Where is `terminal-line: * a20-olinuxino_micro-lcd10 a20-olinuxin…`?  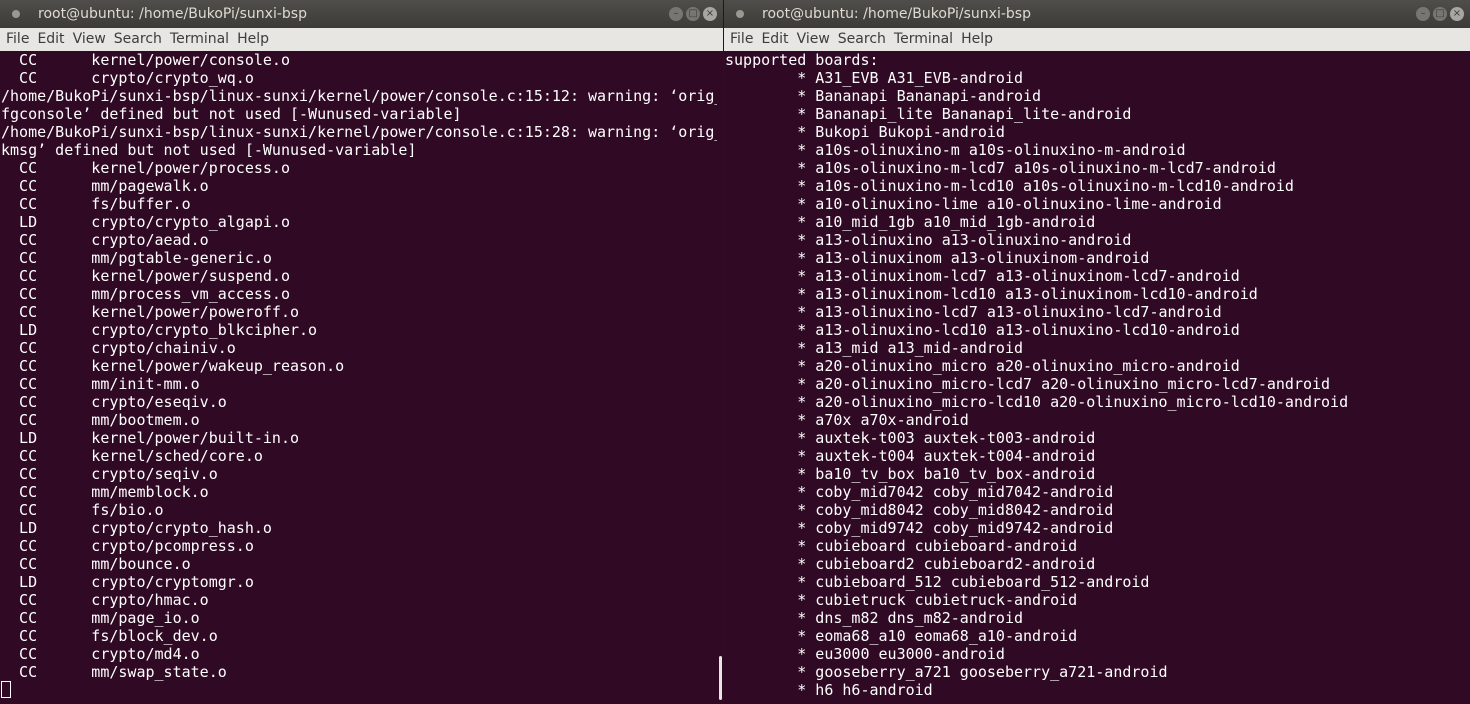 terminal-line: * a20-olinuxino_micro-lcd10 a20-olinuxin… is located at coordinates (1037, 402).